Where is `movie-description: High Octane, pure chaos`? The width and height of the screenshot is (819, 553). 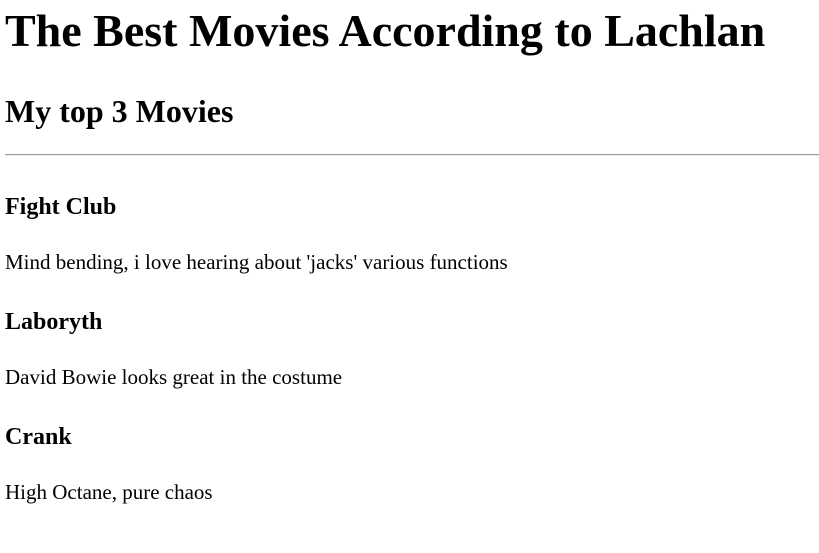
movie-description: High Octane, pure chaos is located at coordinates (109, 492).